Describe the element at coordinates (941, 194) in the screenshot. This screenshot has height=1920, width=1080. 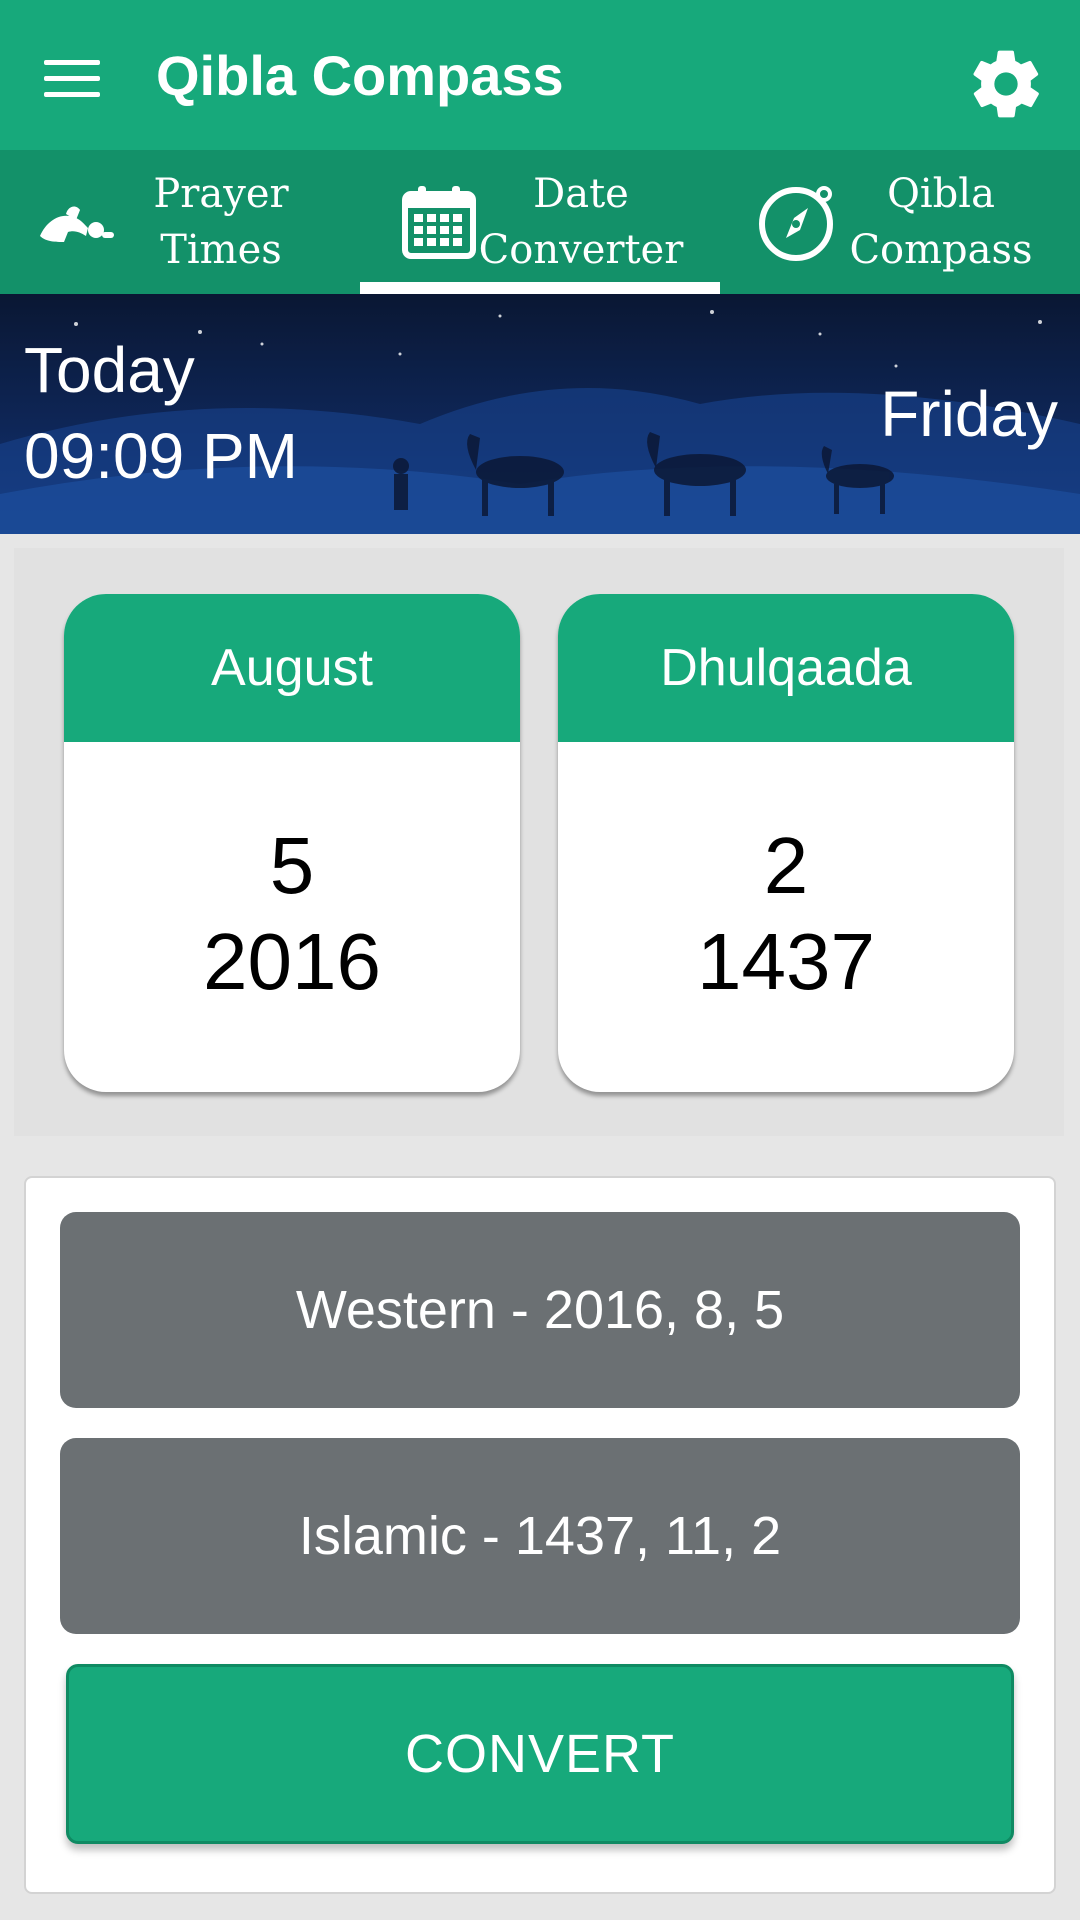
I see `tab-qibla-compass-label-1: Qibla` at that location.